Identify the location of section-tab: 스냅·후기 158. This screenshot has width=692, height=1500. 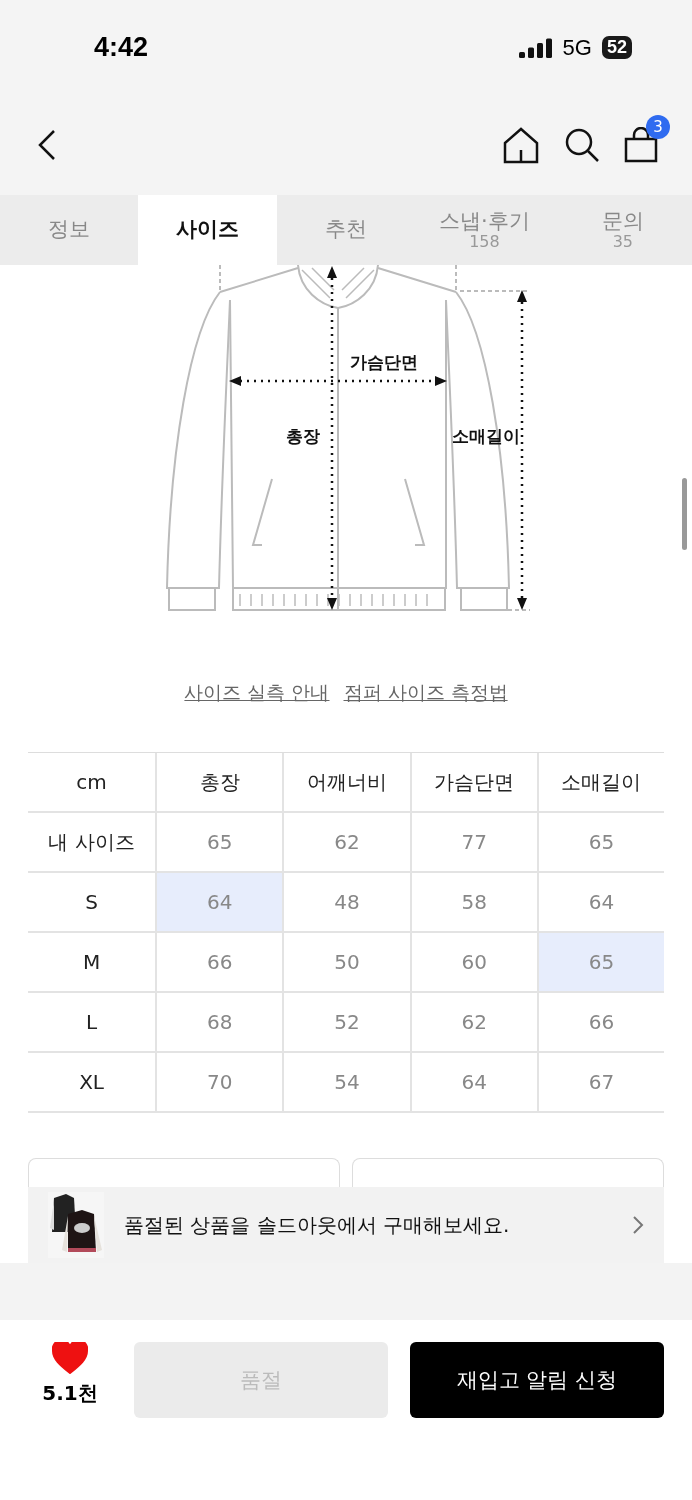
(484, 230).